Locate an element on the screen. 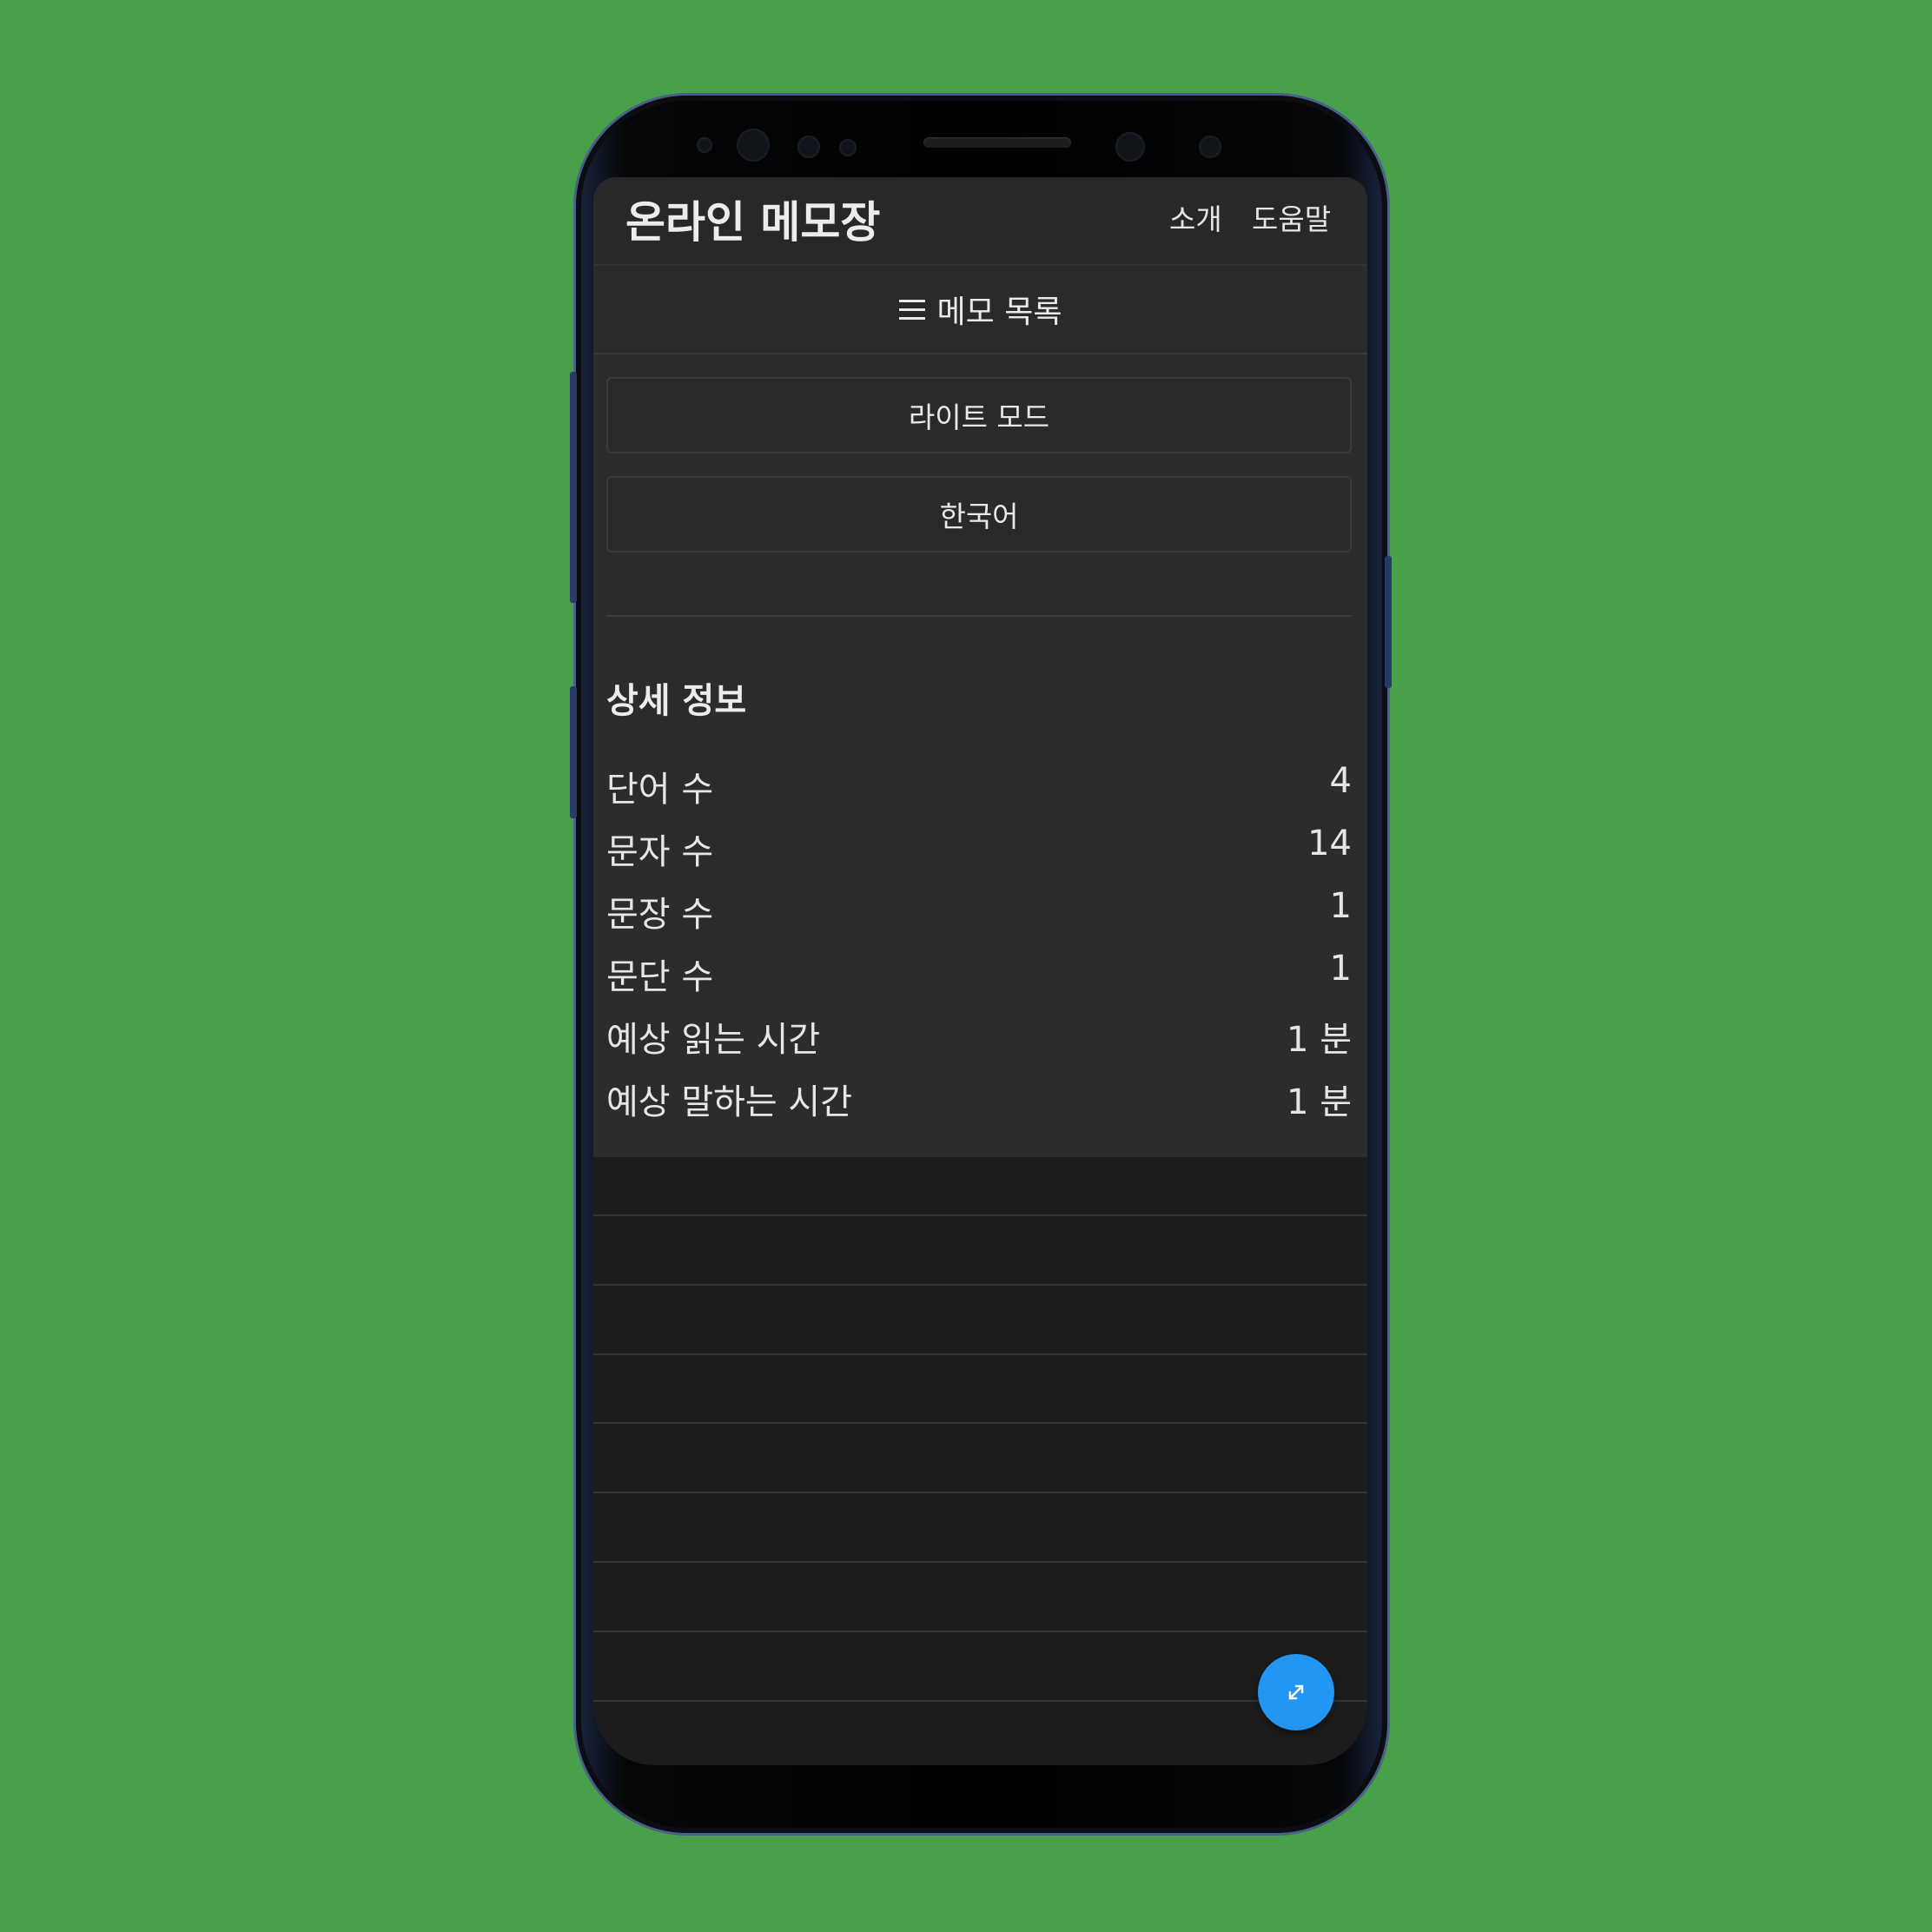 The height and width of the screenshot is (1932, 1932). divider is located at coordinates (979, 616).